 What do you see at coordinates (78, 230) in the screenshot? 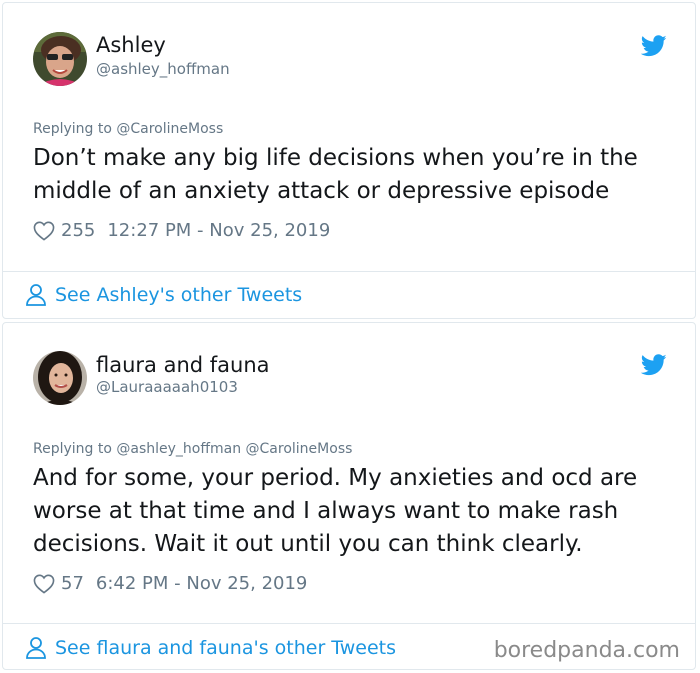
I see `like-count: 255` at bounding box center [78, 230].